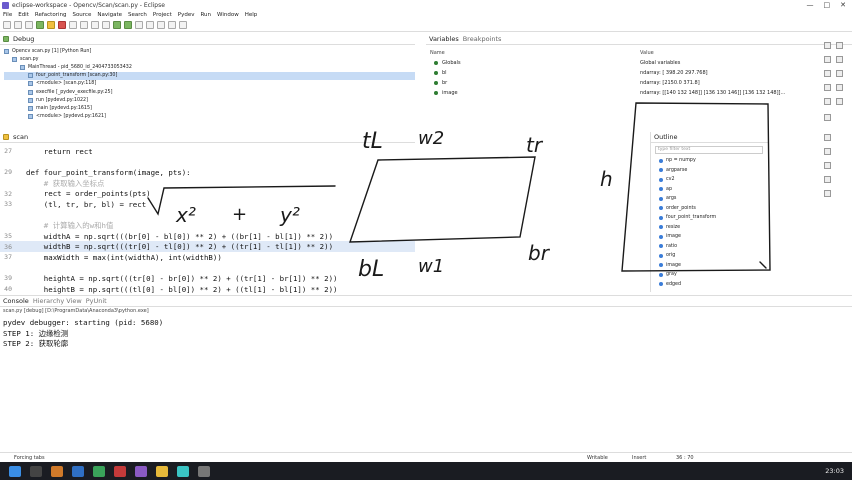  What do you see at coordinates (667, 198) in the screenshot?
I see `outline-item: args` at bounding box center [667, 198].